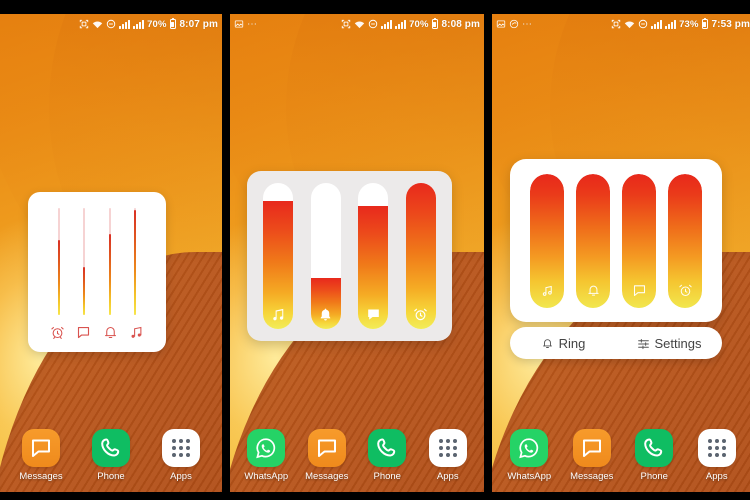 The image size is (750, 500). Describe the element at coordinates (621, 455) in the screenshot. I see `dock-3: WhatsApp Messages Phone Apps` at that location.